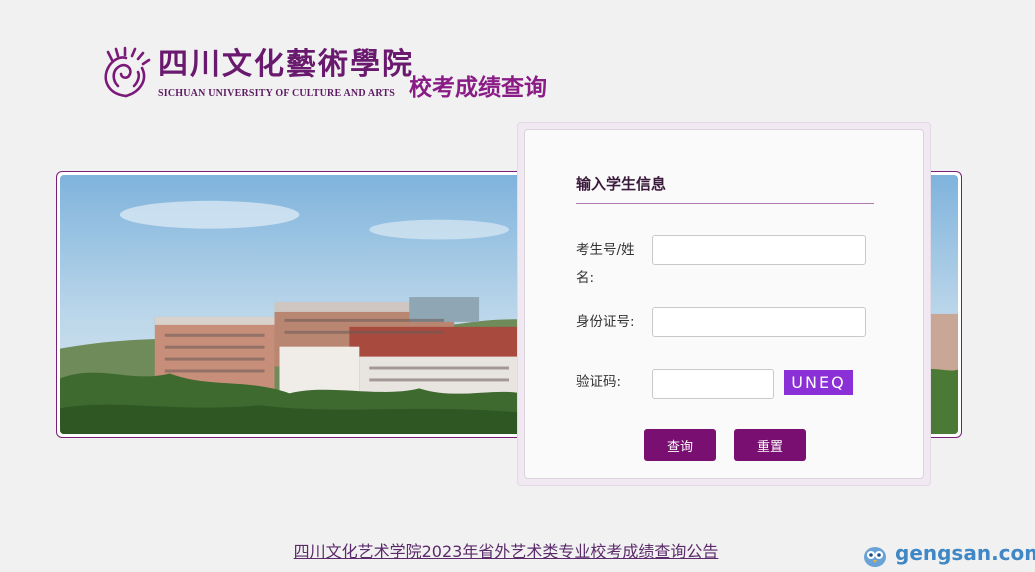 The image size is (1035, 572). I want to click on id-number-input, so click(759, 322).